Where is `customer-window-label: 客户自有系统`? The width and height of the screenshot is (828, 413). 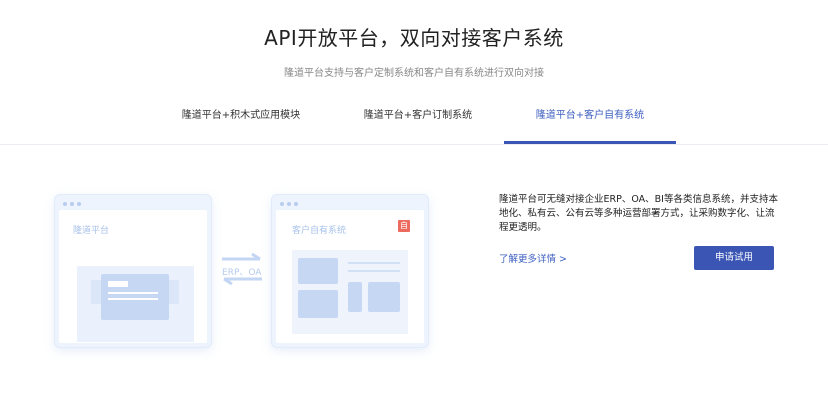 customer-window-label: 客户自有系统 is located at coordinates (319, 231).